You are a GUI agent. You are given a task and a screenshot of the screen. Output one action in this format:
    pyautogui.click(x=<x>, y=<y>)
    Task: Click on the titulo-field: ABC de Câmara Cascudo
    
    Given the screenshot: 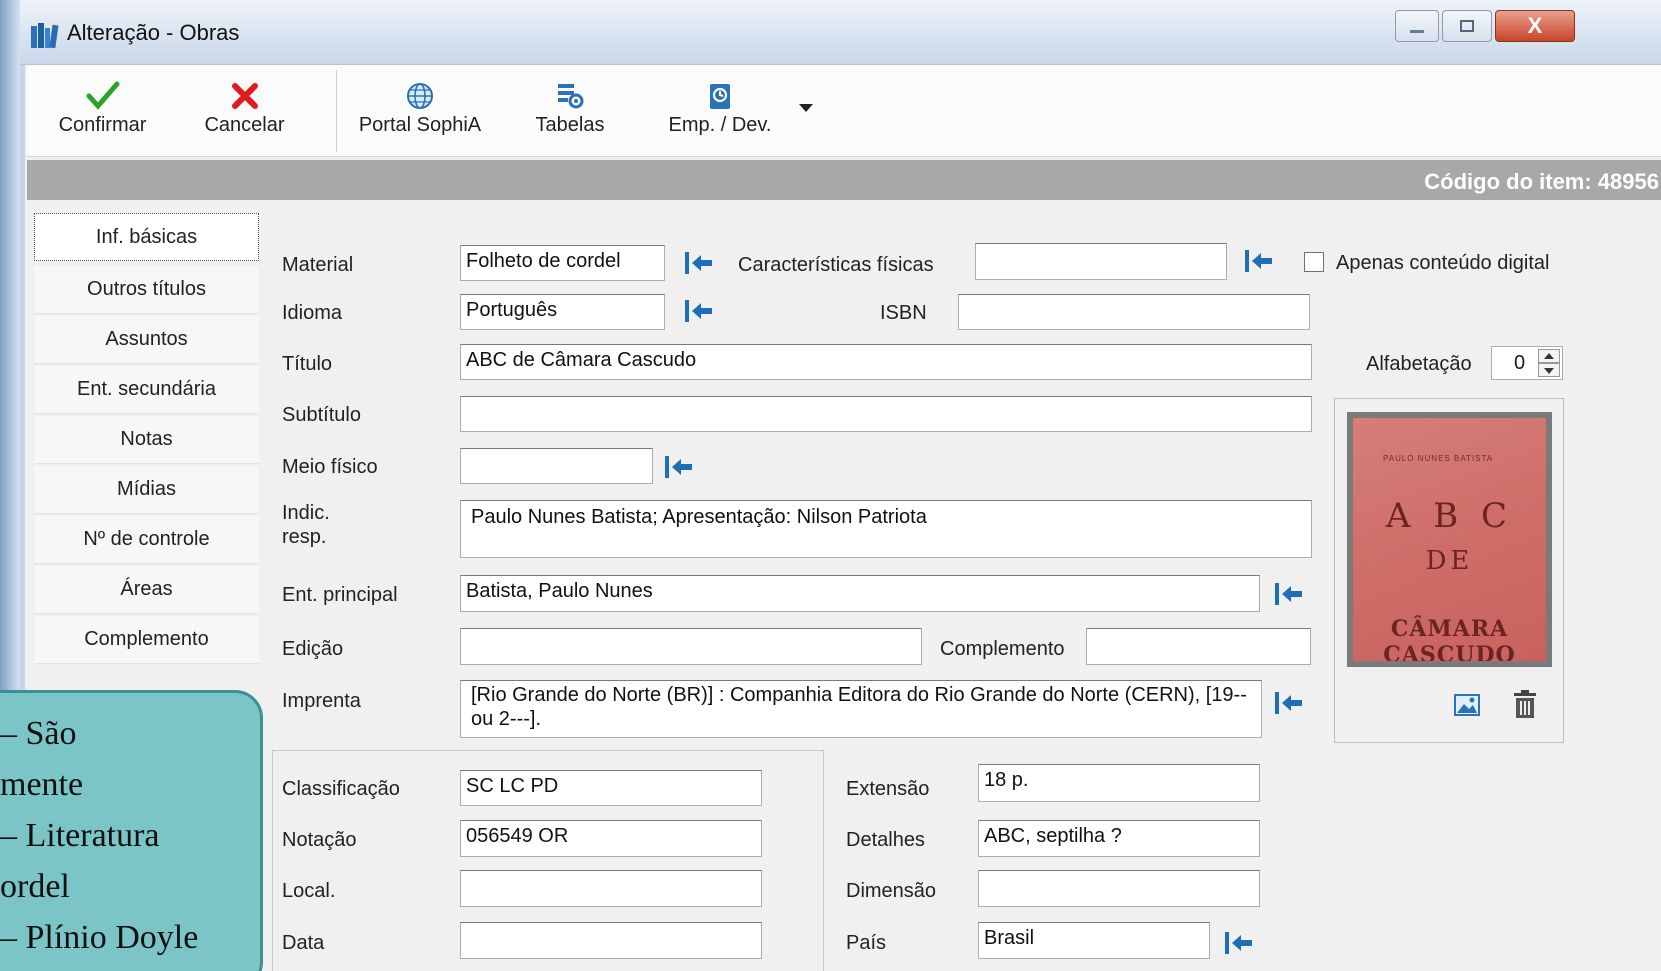 What is the action you would take?
    pyautogui.click(x=886, y=362)
    